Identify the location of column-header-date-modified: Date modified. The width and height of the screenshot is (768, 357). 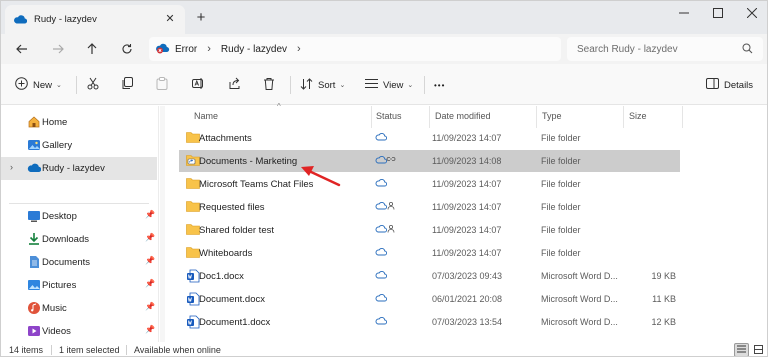
(463, 116).